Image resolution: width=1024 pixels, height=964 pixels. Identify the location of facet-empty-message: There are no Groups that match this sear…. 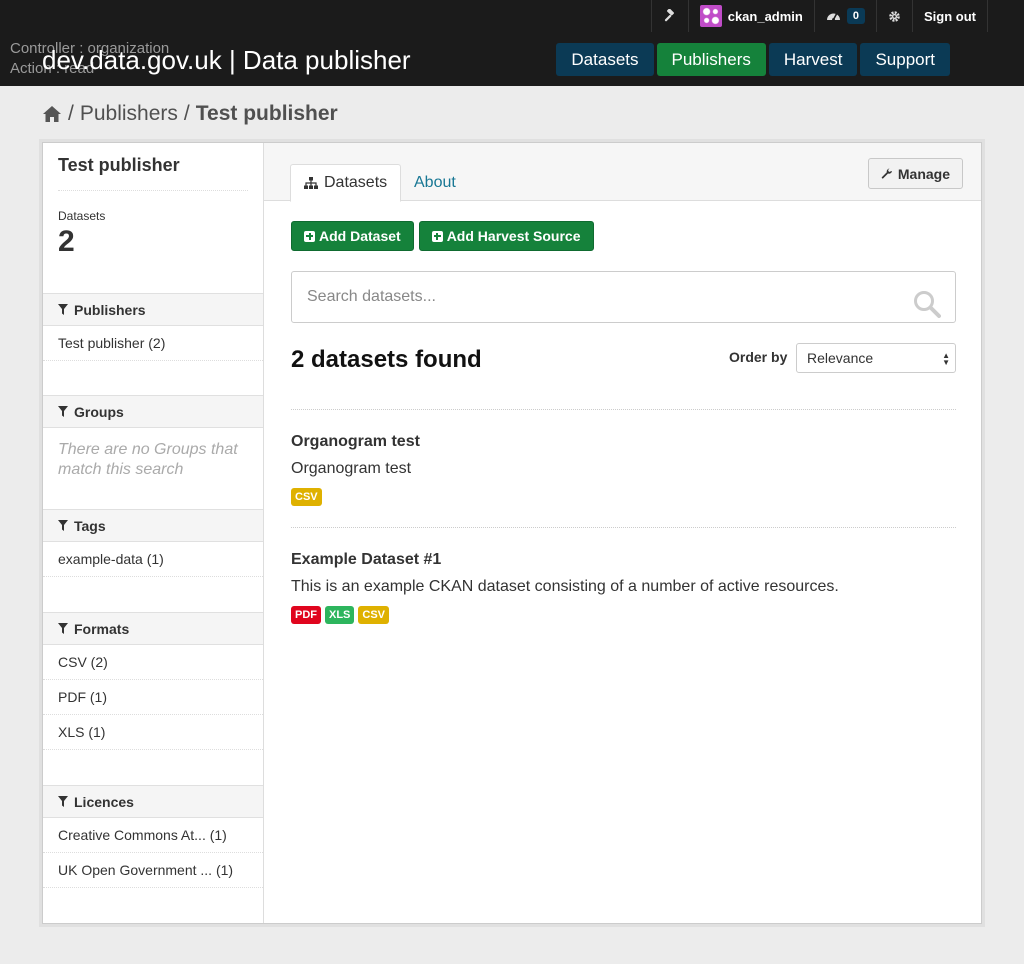
(148, 459).